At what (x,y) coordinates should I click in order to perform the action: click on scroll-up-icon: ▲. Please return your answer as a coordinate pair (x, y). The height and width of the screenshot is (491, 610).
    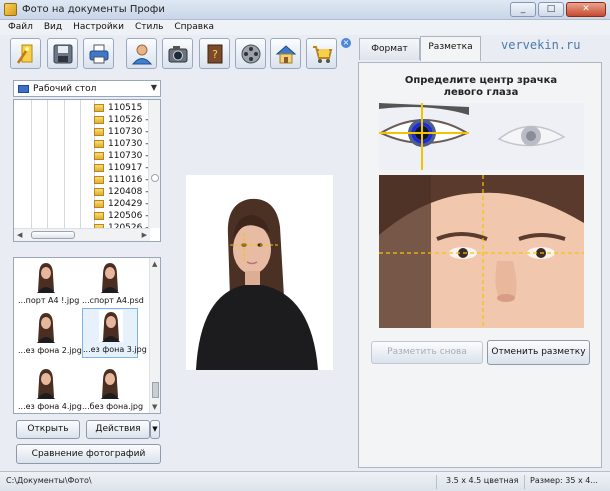
    Looking at the image, I should click on (154, 264).